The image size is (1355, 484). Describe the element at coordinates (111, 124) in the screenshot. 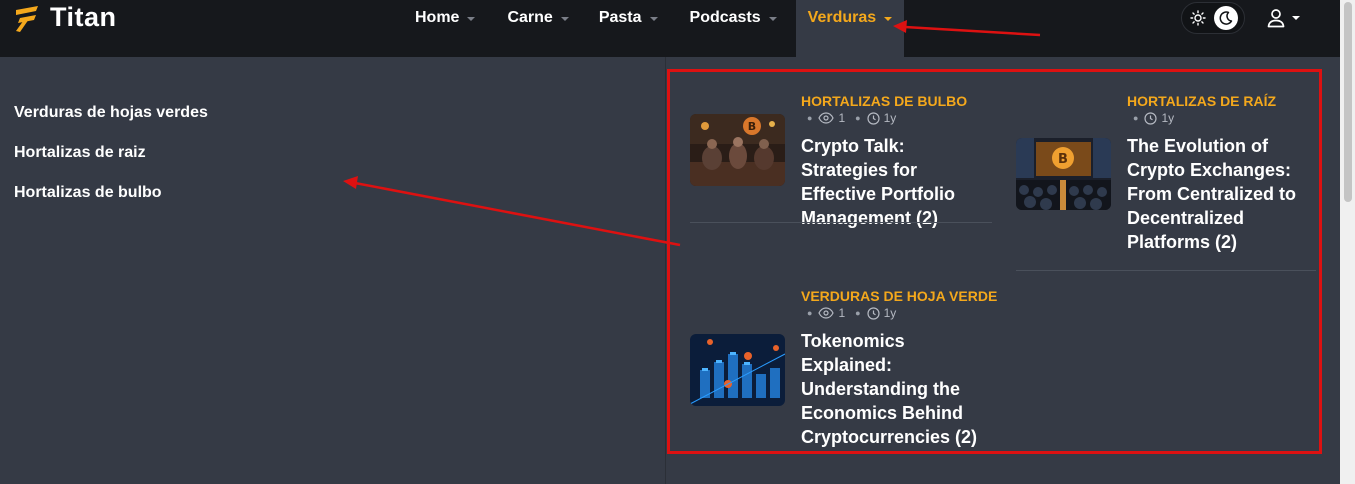

I see `submenu-item-hojas-verdes: Verduras de hojas verdes` at that location.